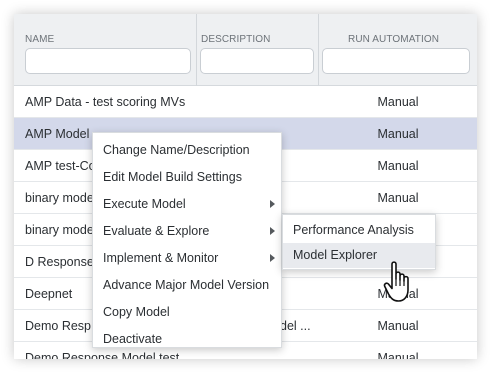  Describe the element at coordinates (396, 281) in the screenshot. I see `hand-pointer-icon` at that location.